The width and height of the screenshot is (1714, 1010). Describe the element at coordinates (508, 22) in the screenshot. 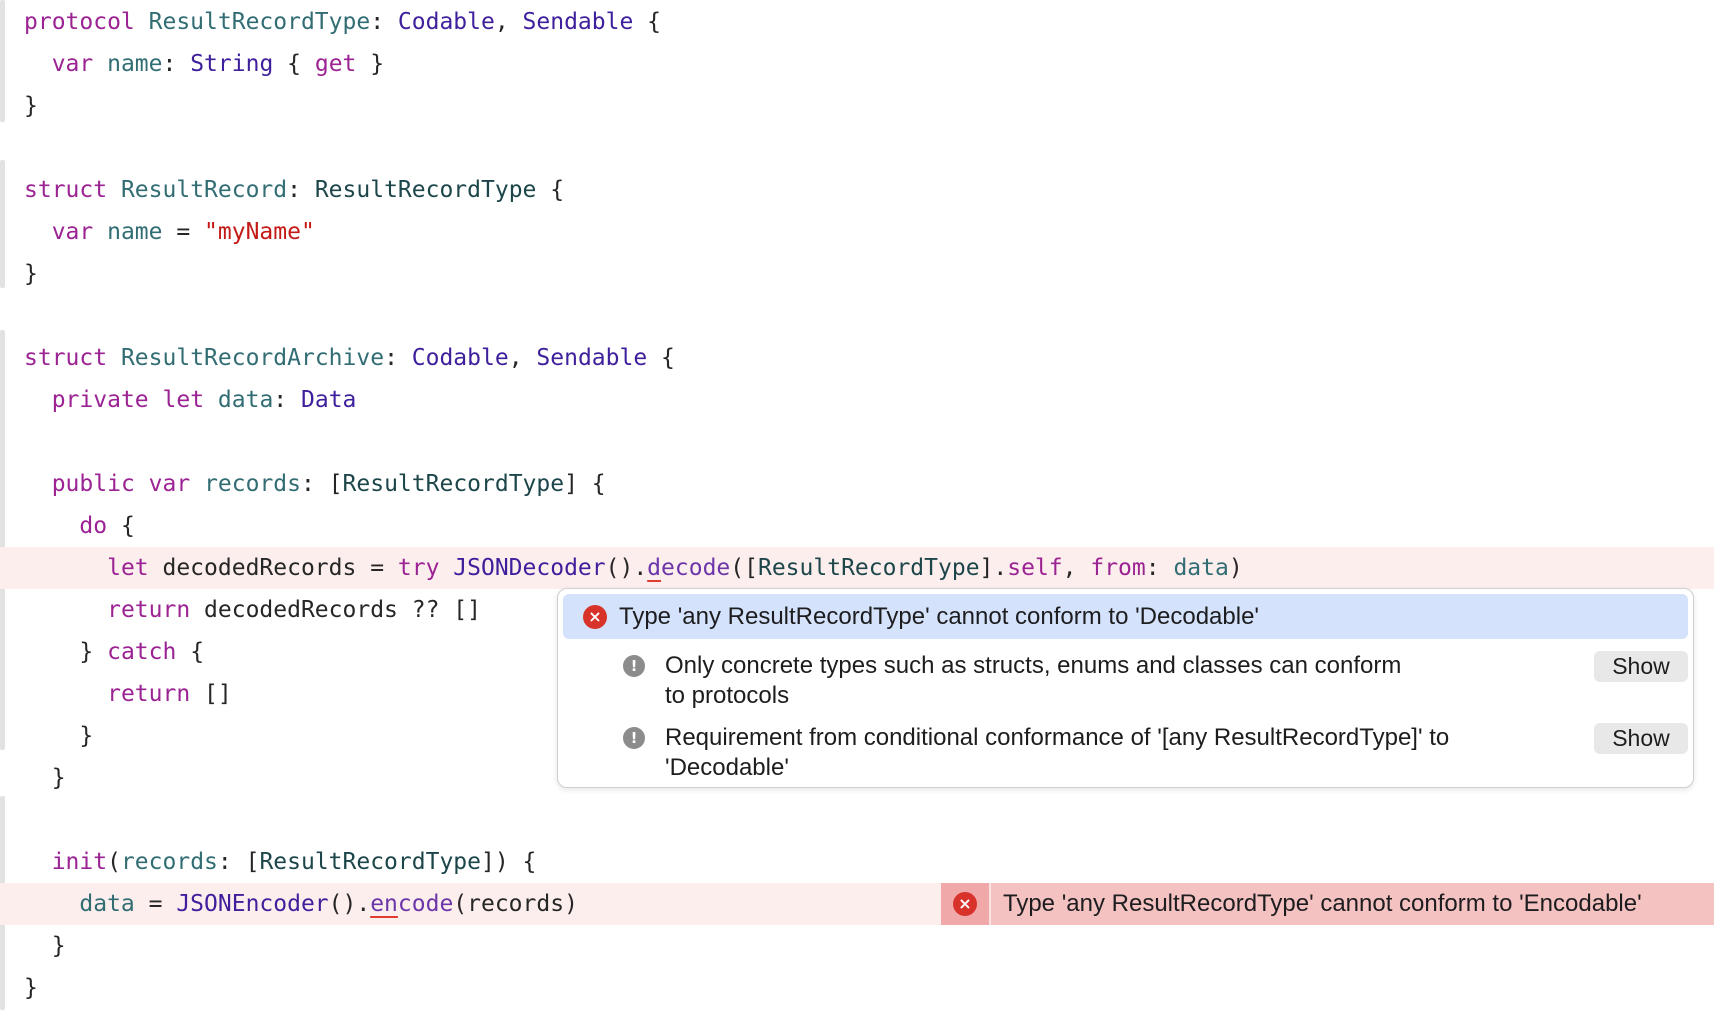

I see `code-token: ,` at that location.